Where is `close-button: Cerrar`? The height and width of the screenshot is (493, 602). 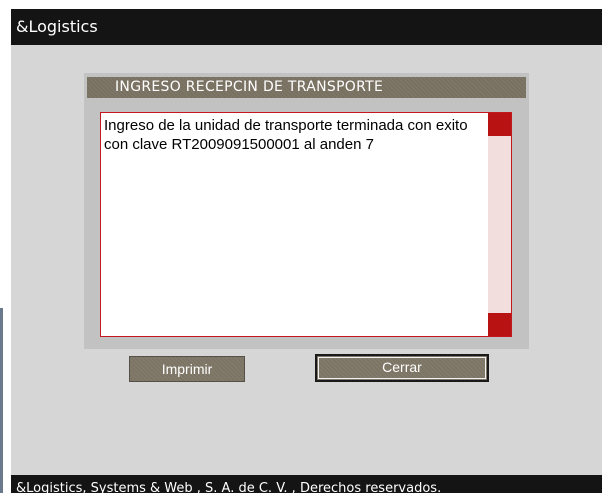
close-button: Cerrar is located at coordinates (402, 368).